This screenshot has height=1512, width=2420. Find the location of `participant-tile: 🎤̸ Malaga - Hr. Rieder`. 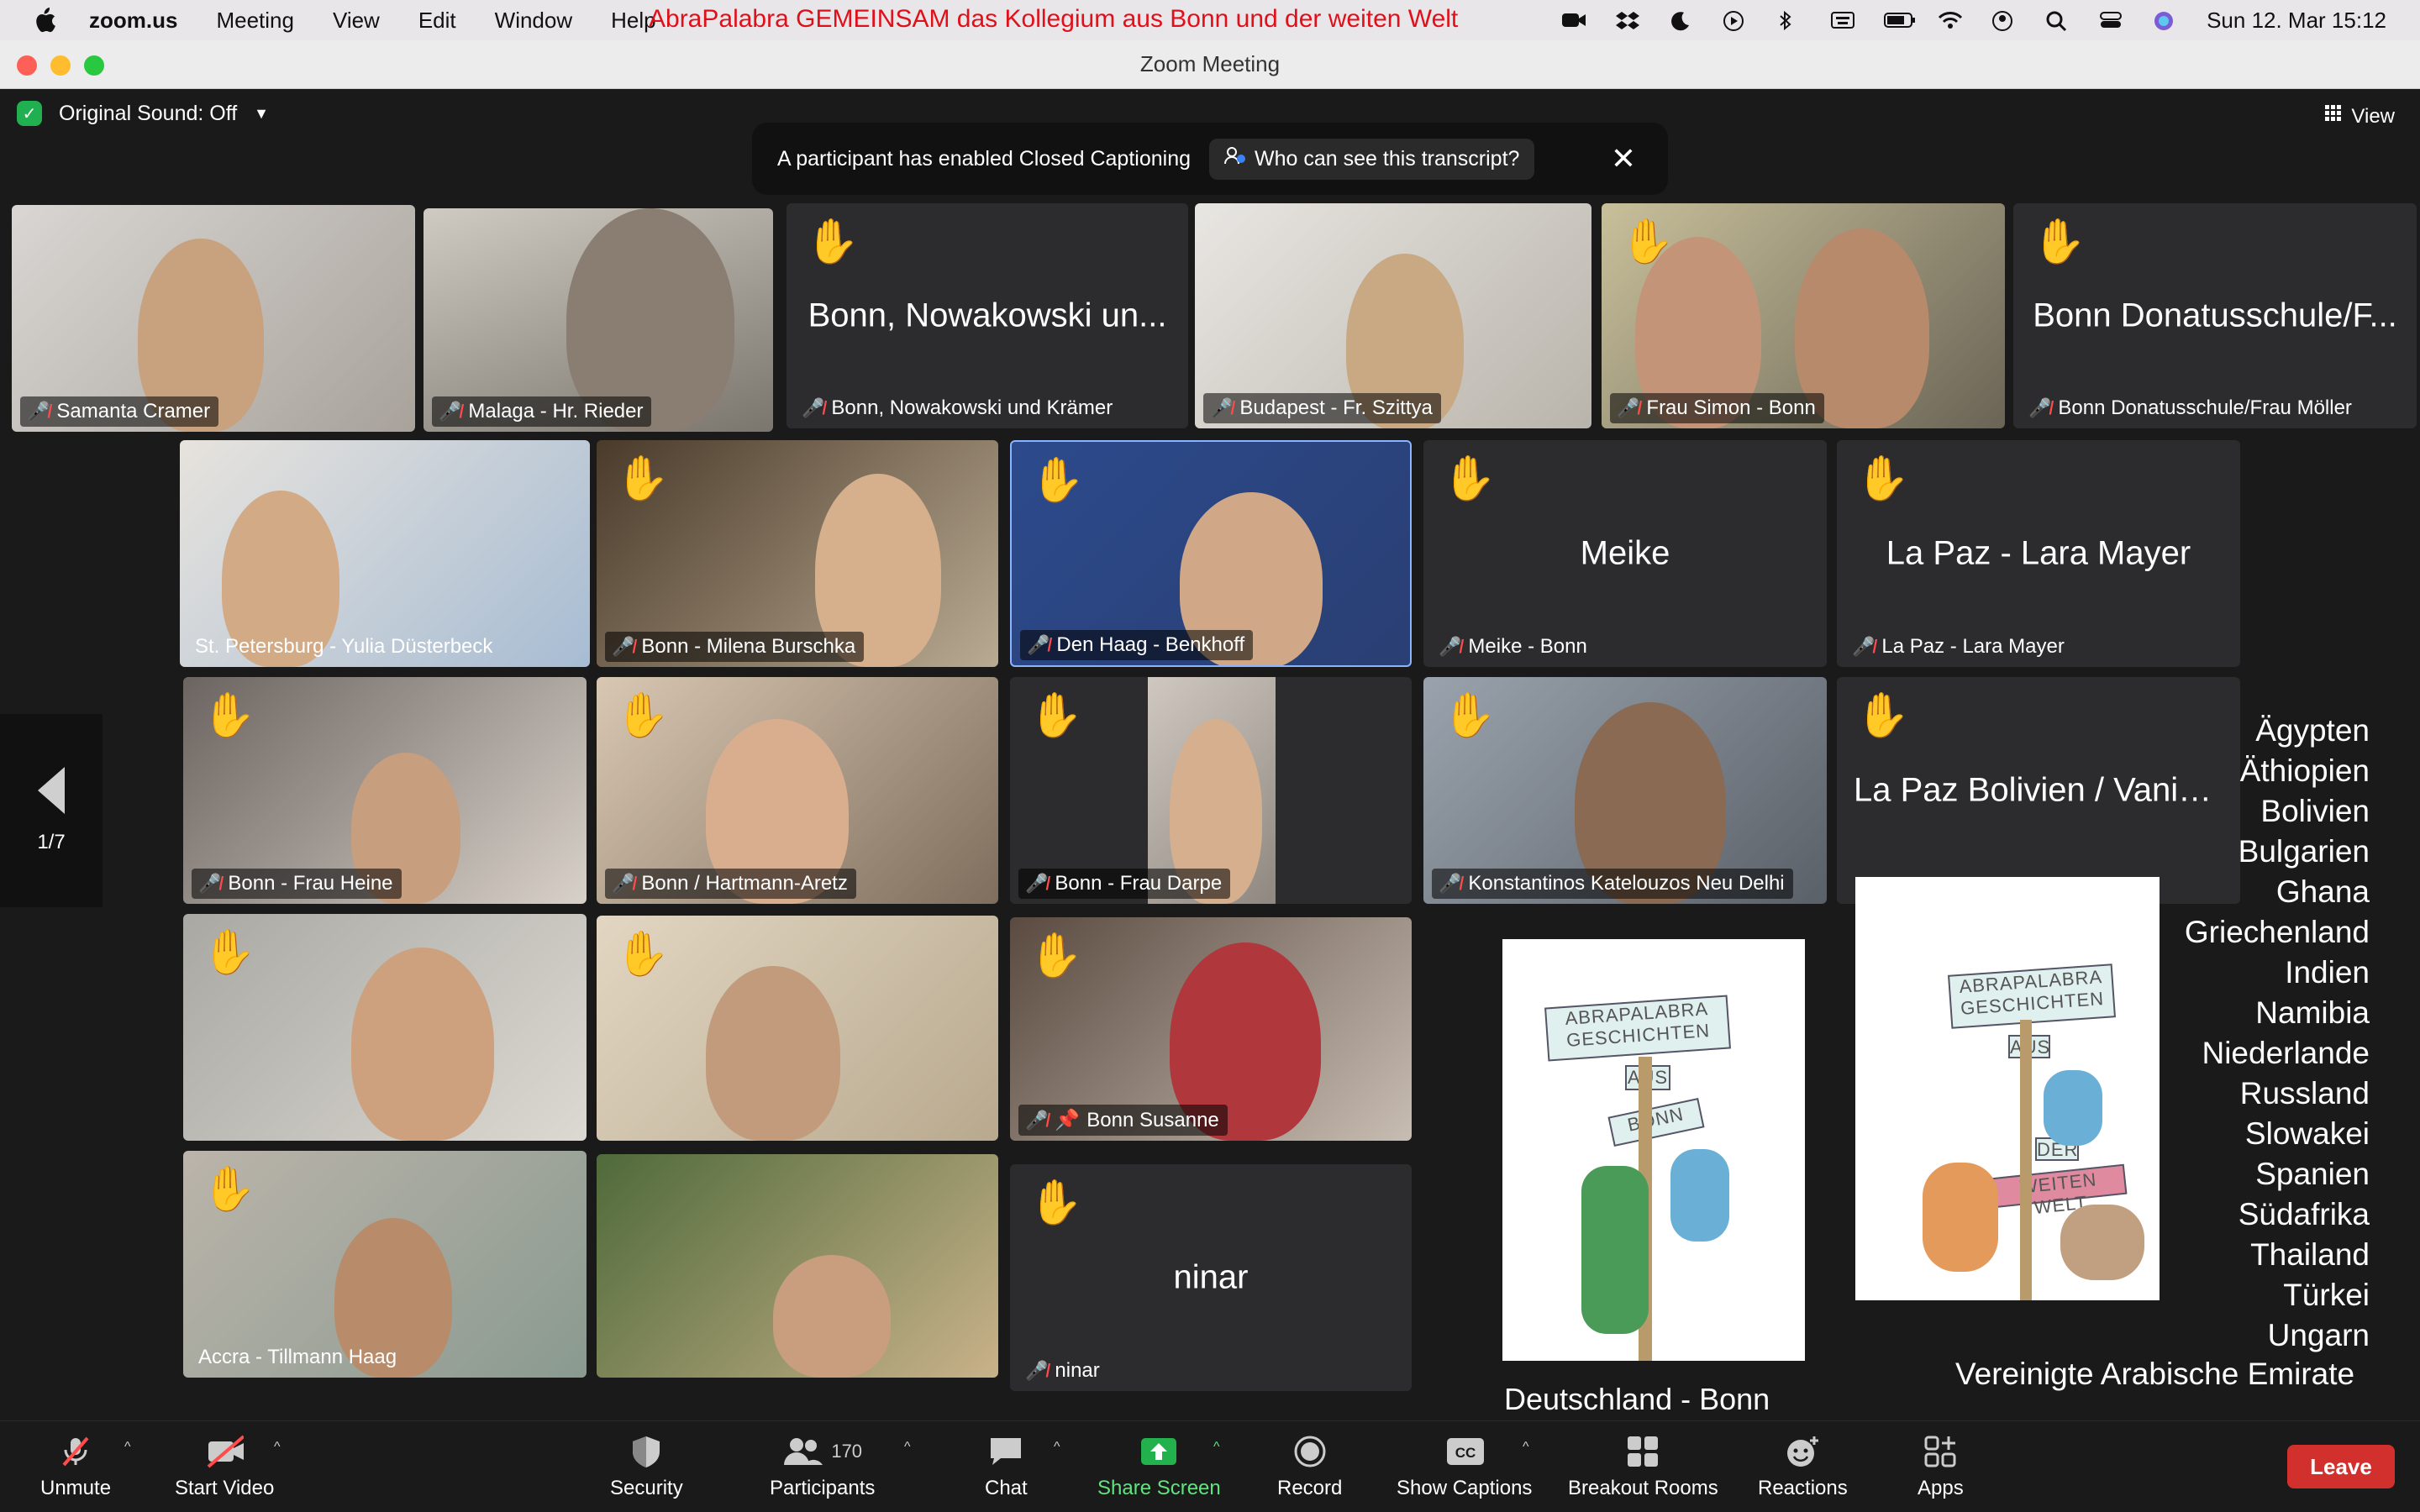

participant-tile: 🎤̸ Malaga - Hr. Rieder is located at coordinates (598, 320).